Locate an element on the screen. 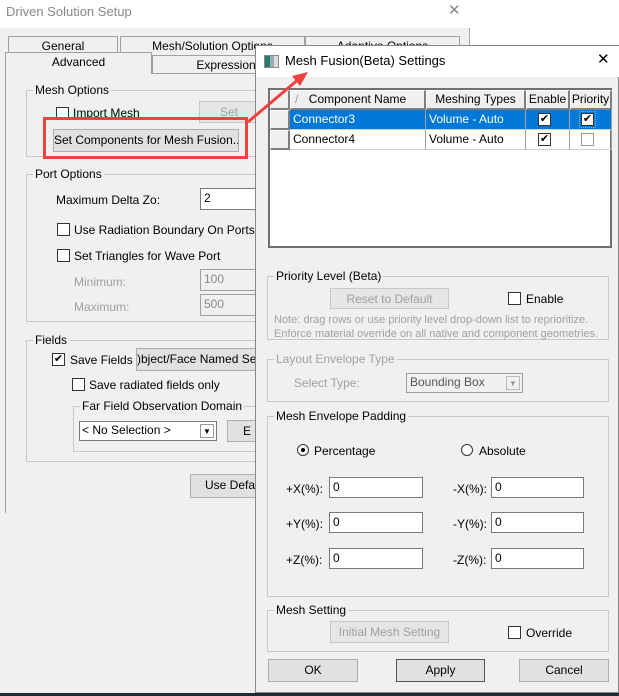 The width and height of the screenshot is (619, 696). select-type-dropdown: Bounding Box ▼ is located at coordinates (464, 383).